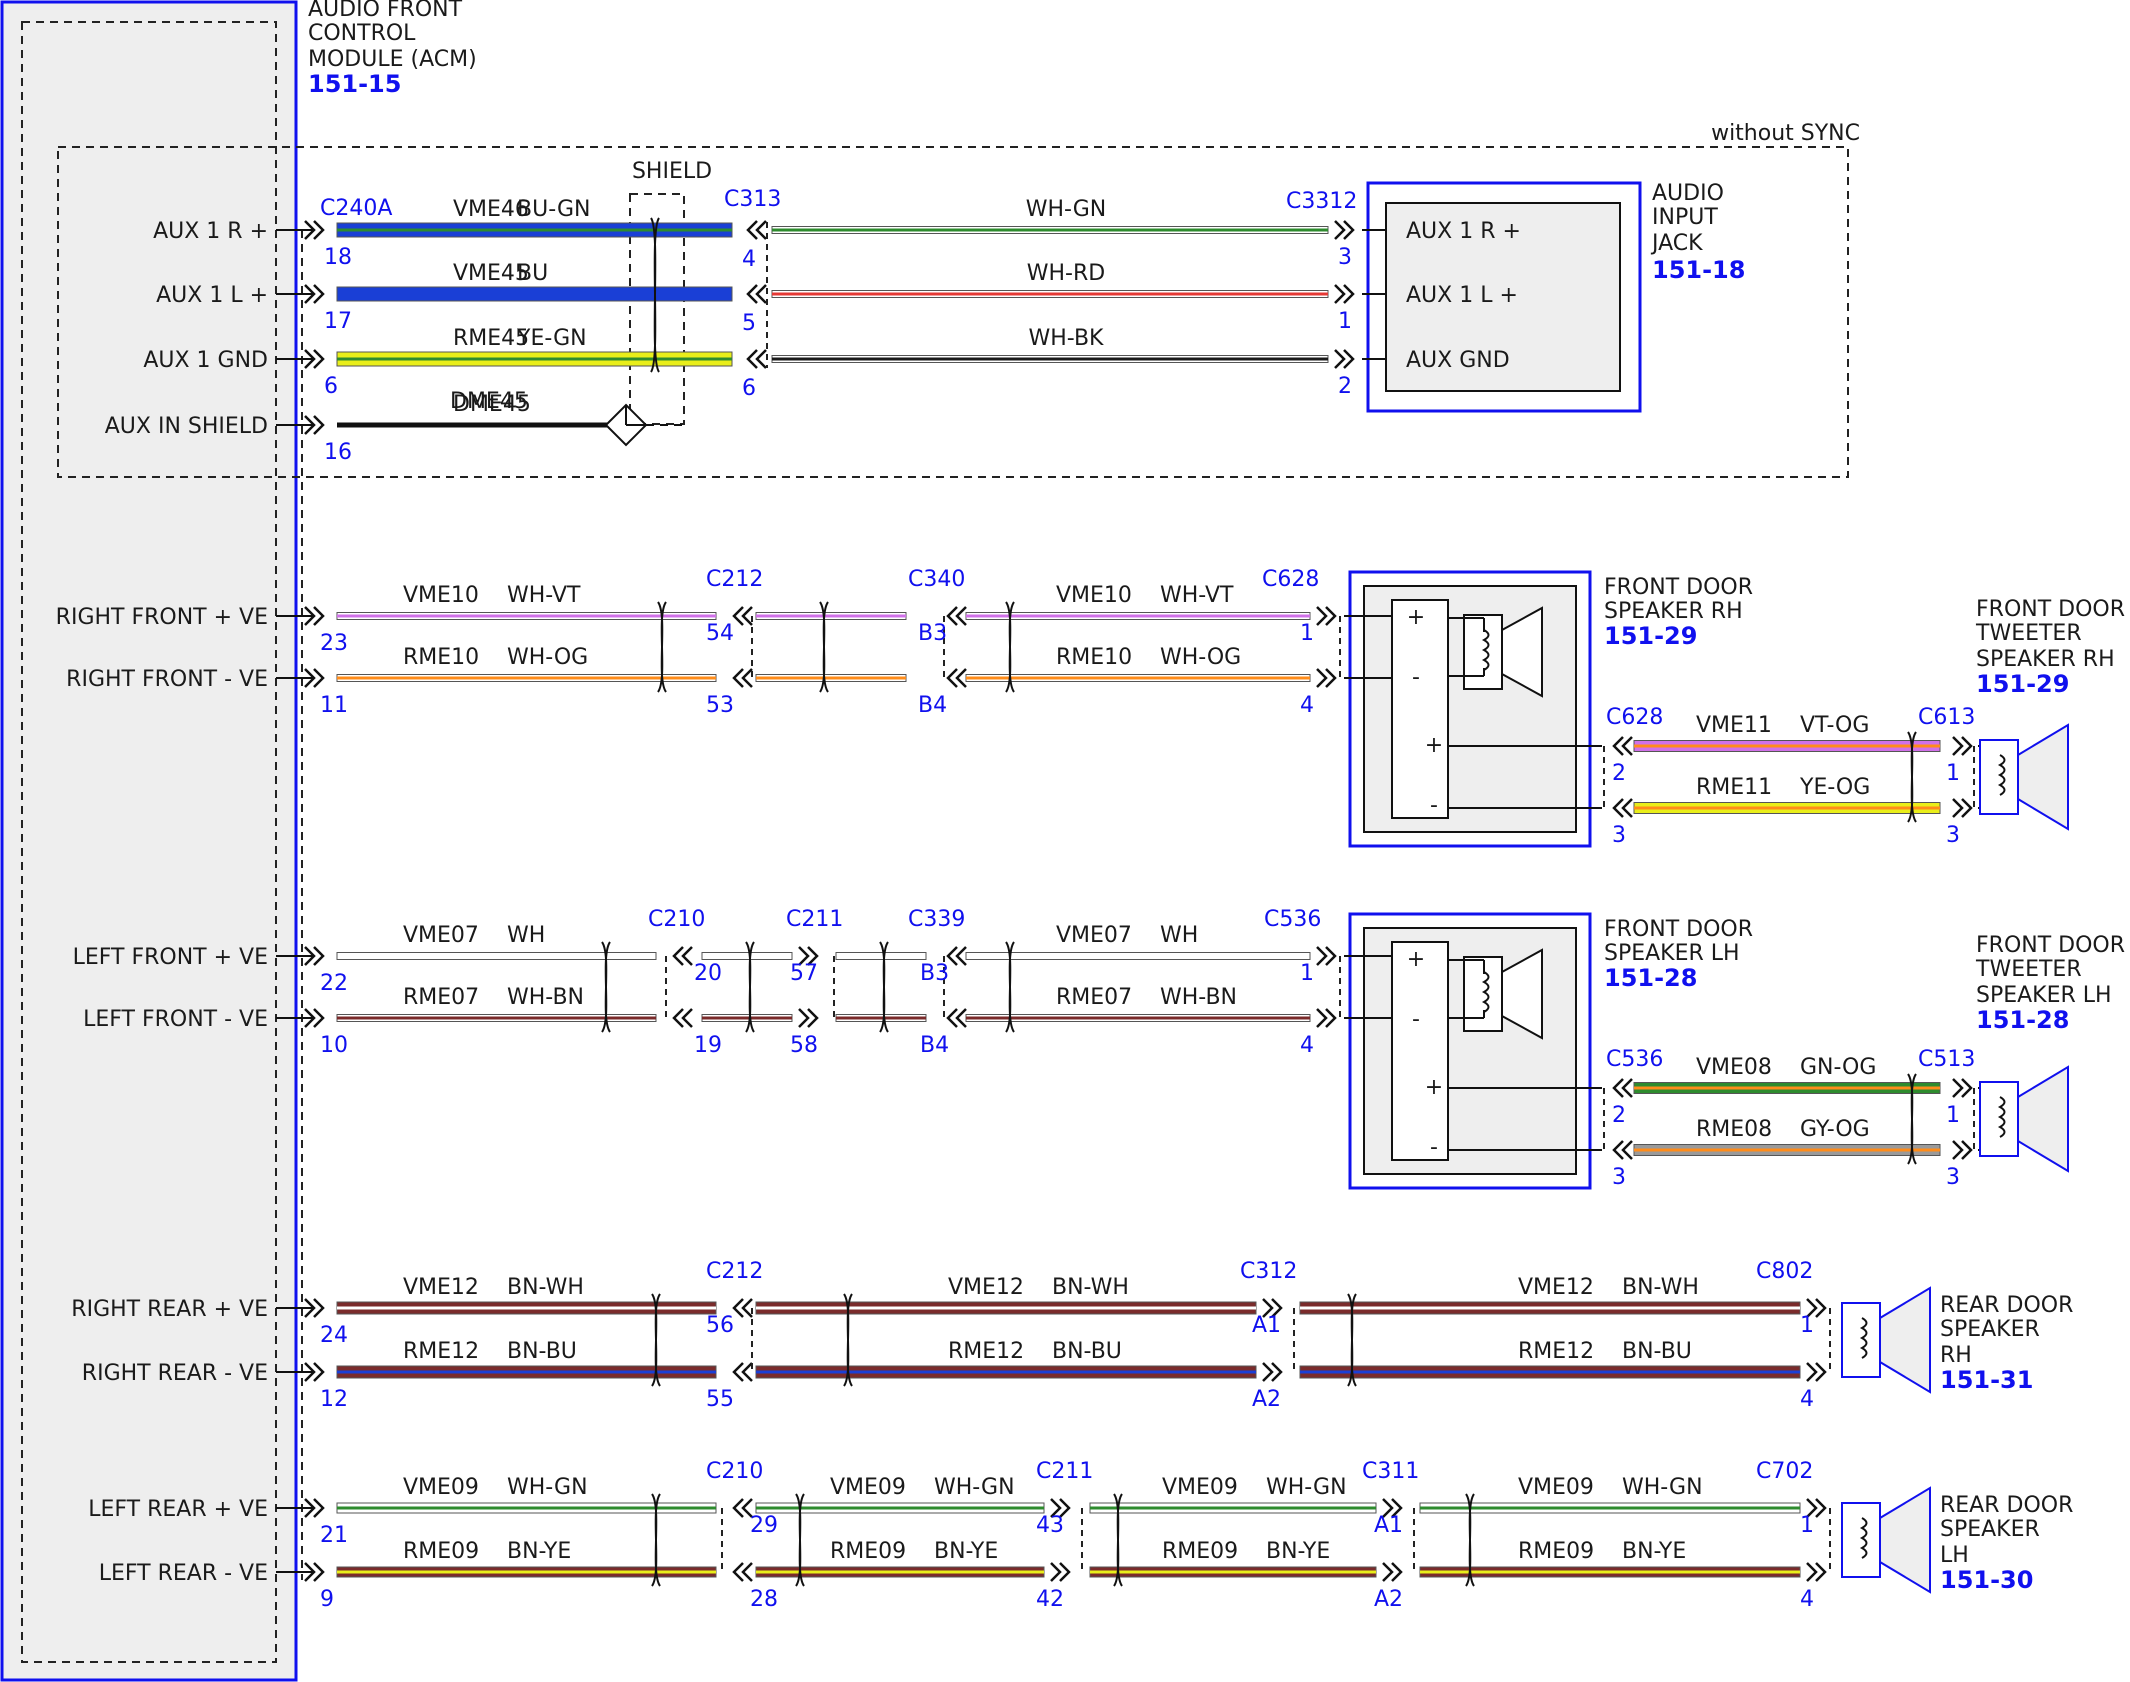 The image size is (2130, 1682). I want to click on left-rear-color-seg1-1: BN-YE, so click(966, 1551).